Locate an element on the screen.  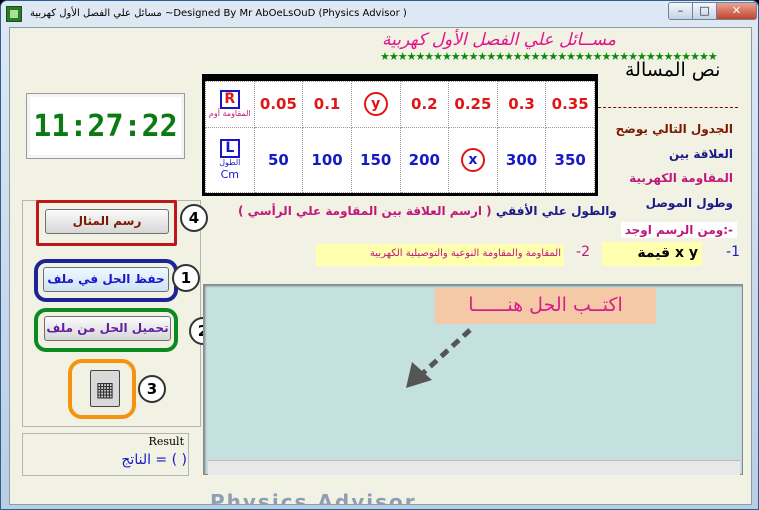
table-row-length: L الطول Cm 50 100 150 200 x 300 350 is located at coordinates (400, 160).